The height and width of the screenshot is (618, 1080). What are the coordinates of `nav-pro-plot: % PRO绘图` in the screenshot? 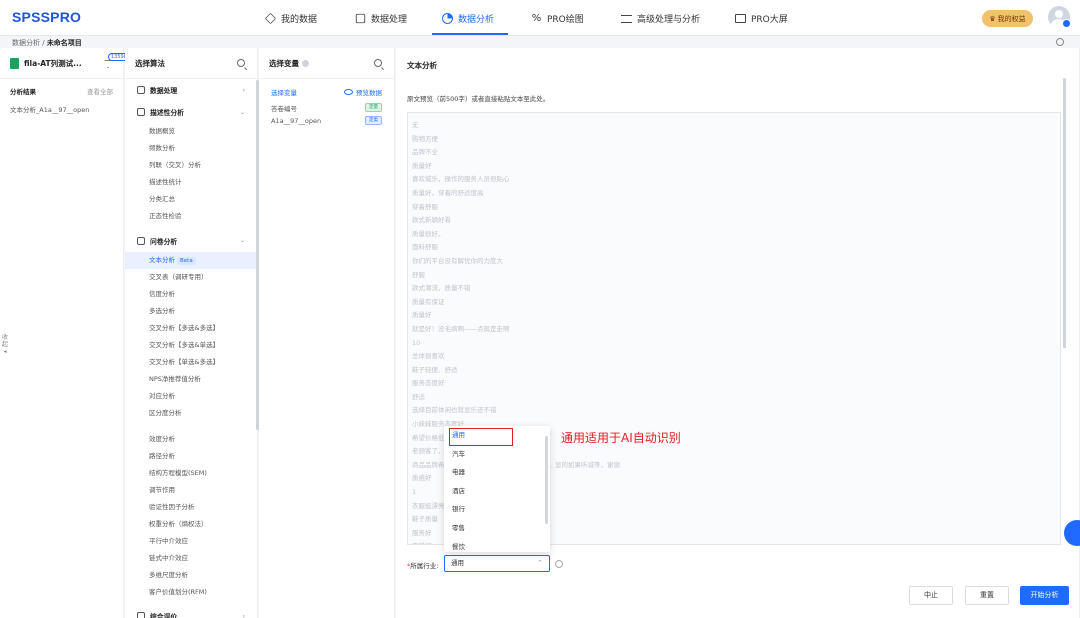 It's located at (557, 18).